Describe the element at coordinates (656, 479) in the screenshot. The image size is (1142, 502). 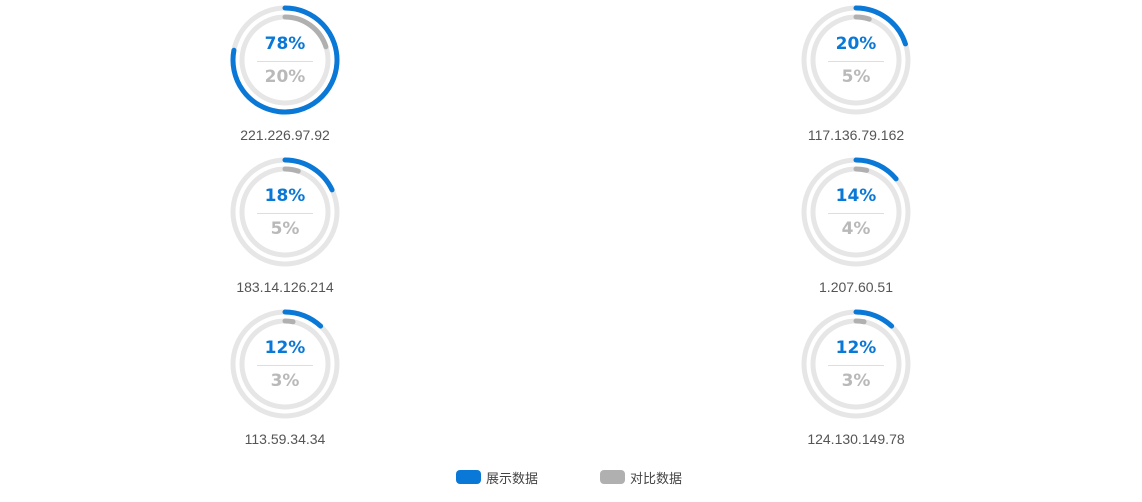
I see `legend-label-secondary: 对比数据` at that location.